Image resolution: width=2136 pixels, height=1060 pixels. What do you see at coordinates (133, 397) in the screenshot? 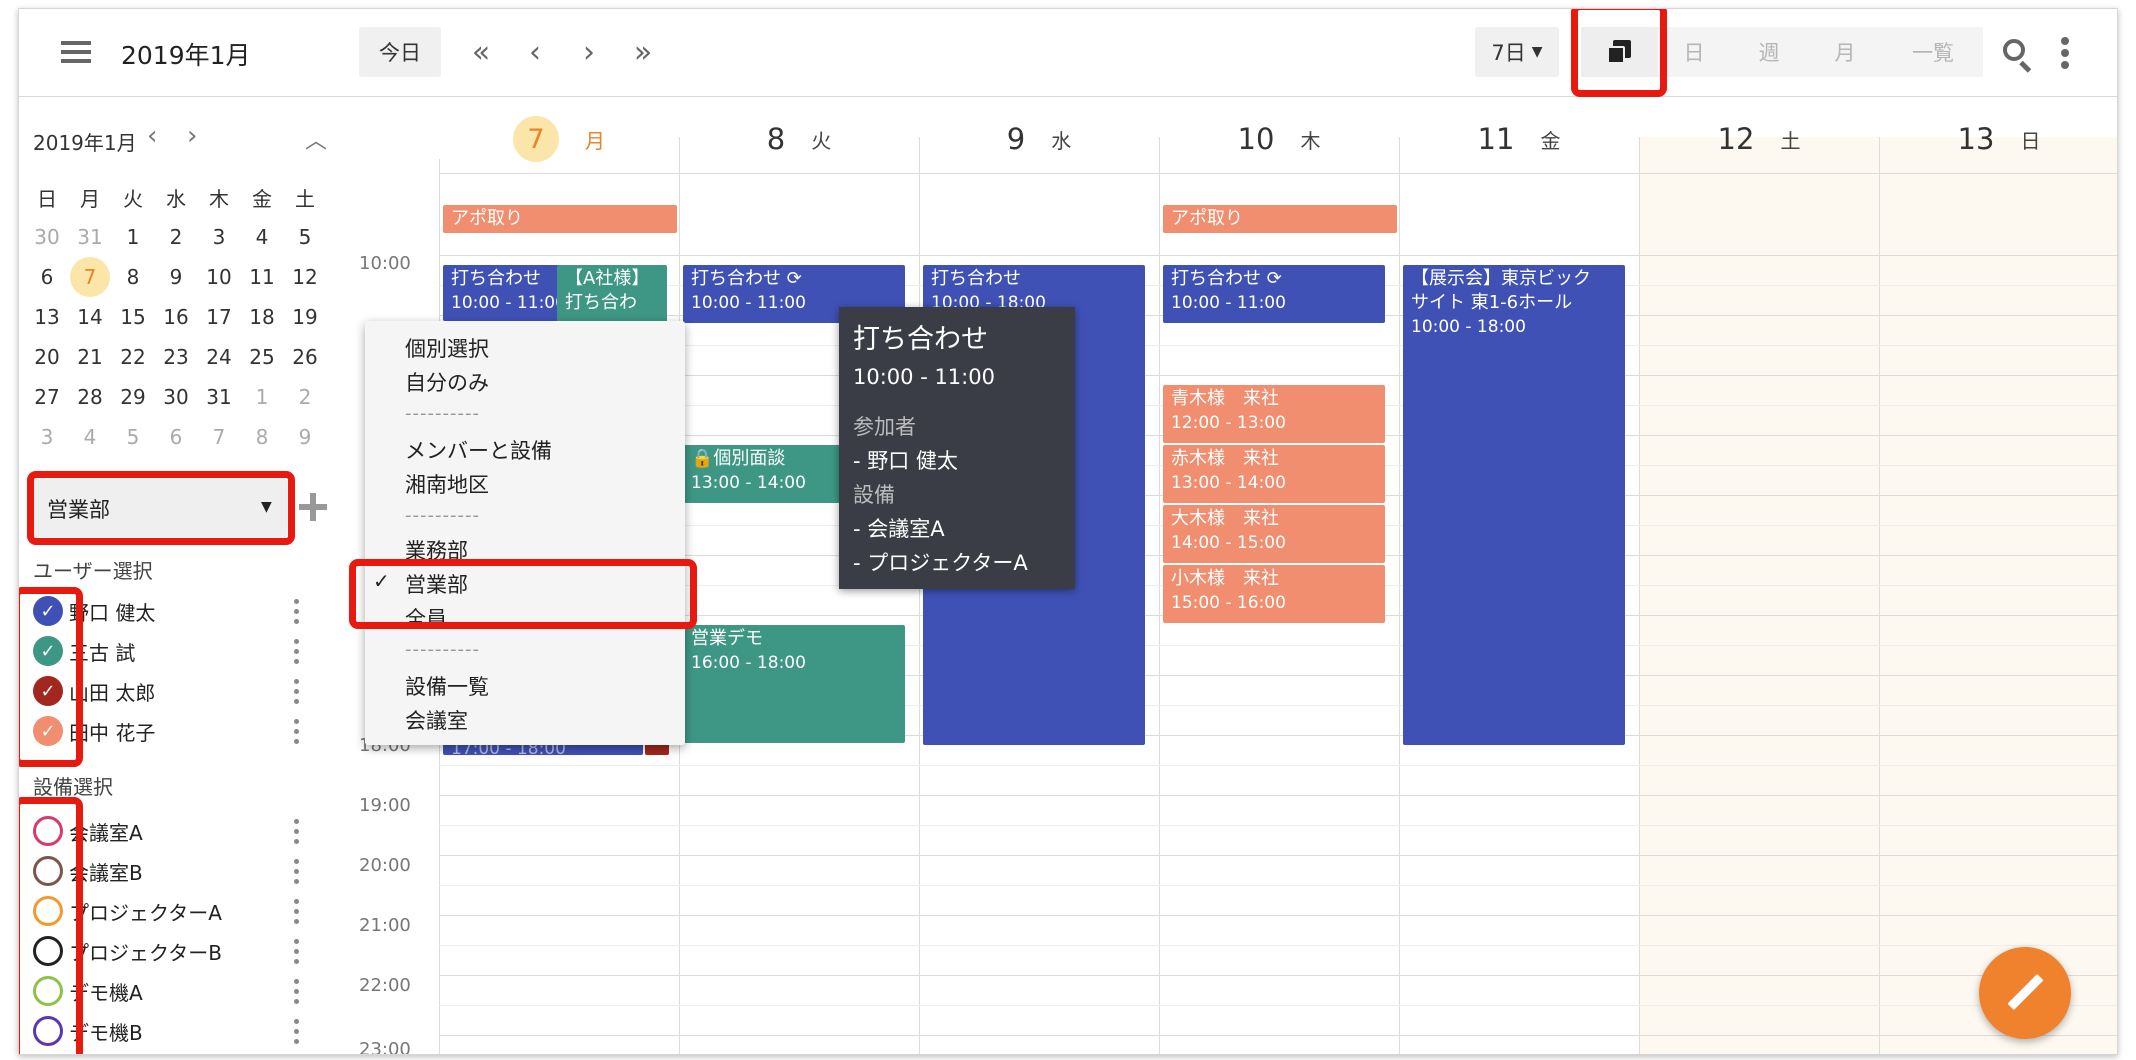
I see `mini-day: 29` at bounding box center [133, 397].